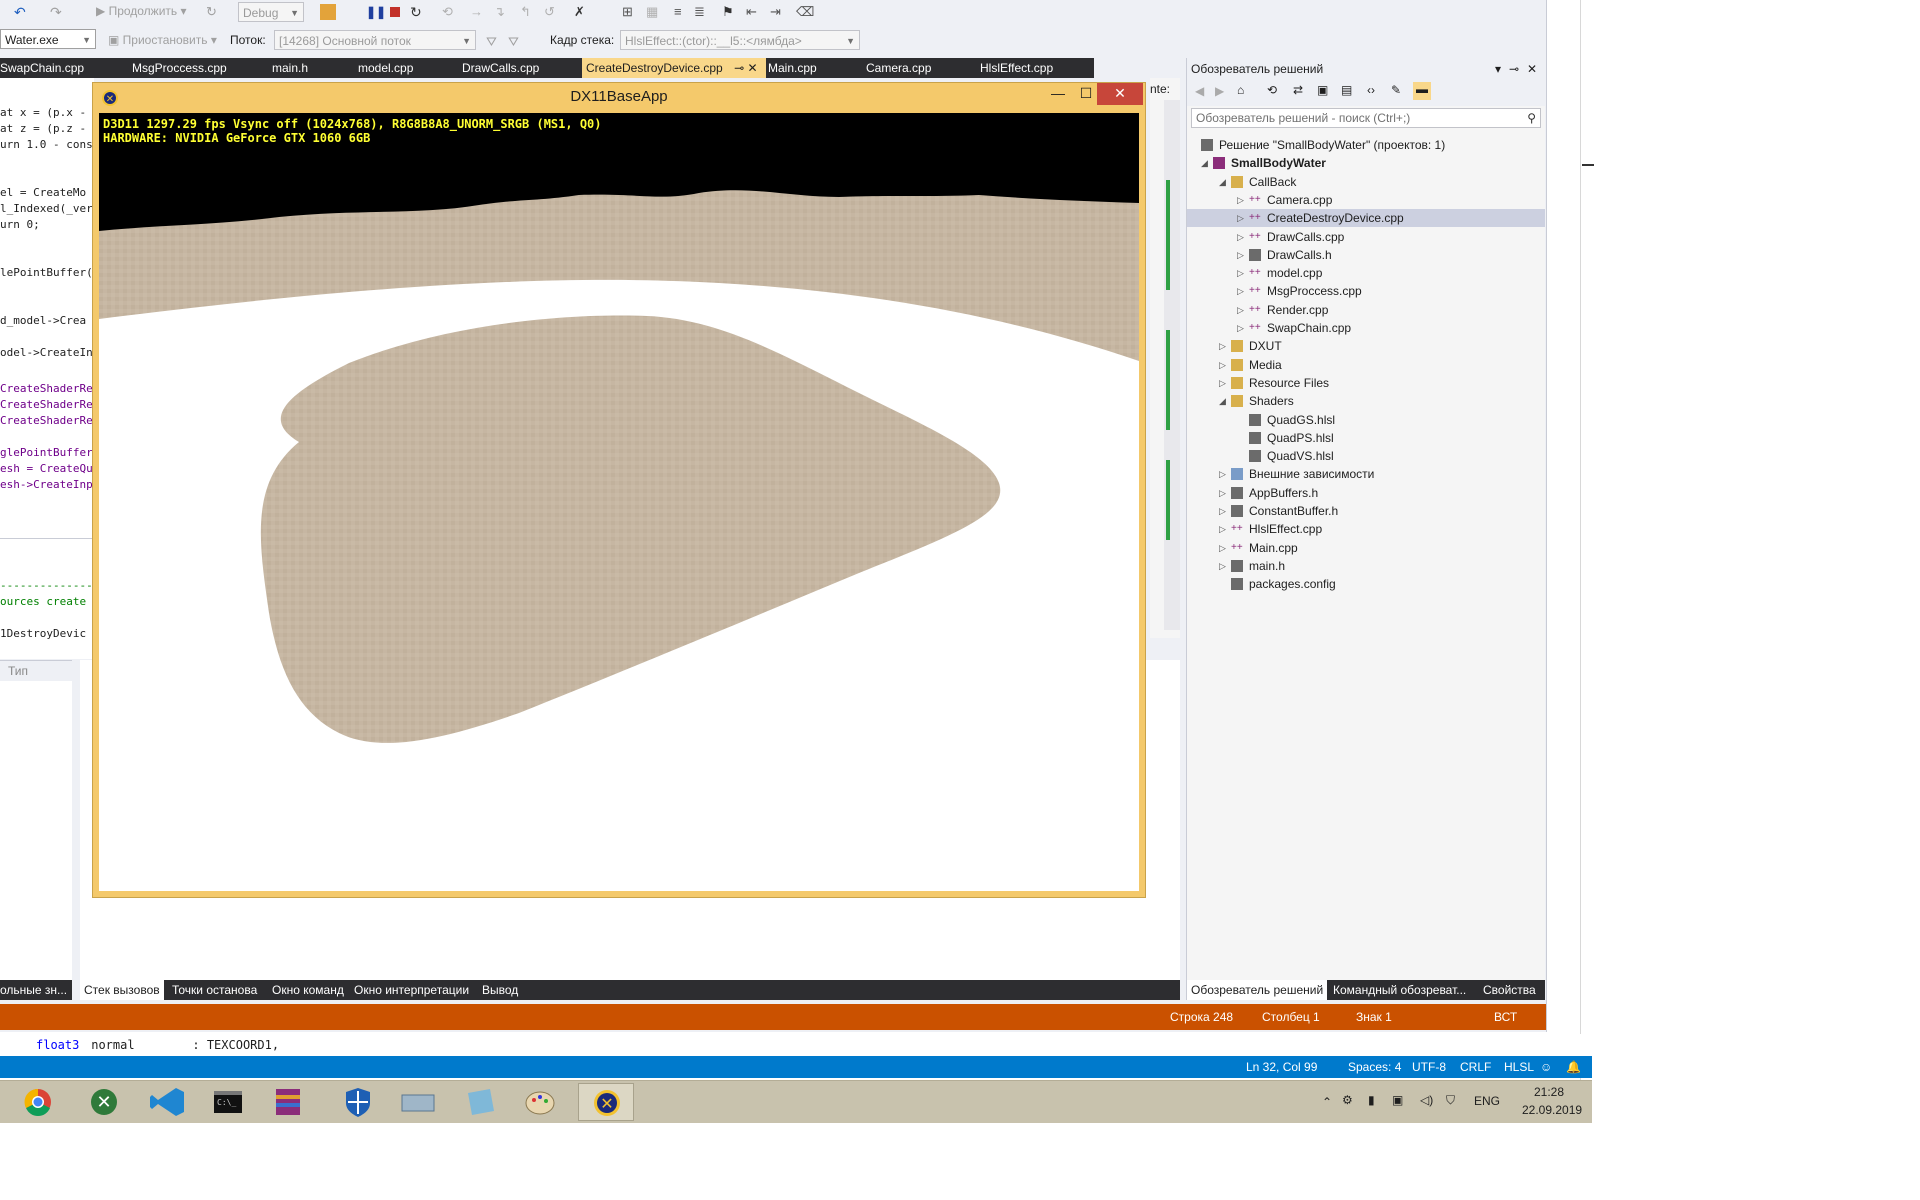 This screenshot has width=1920, height=1200. I want to click on network-tool-icon: ⚙, so click(1347, 1100).